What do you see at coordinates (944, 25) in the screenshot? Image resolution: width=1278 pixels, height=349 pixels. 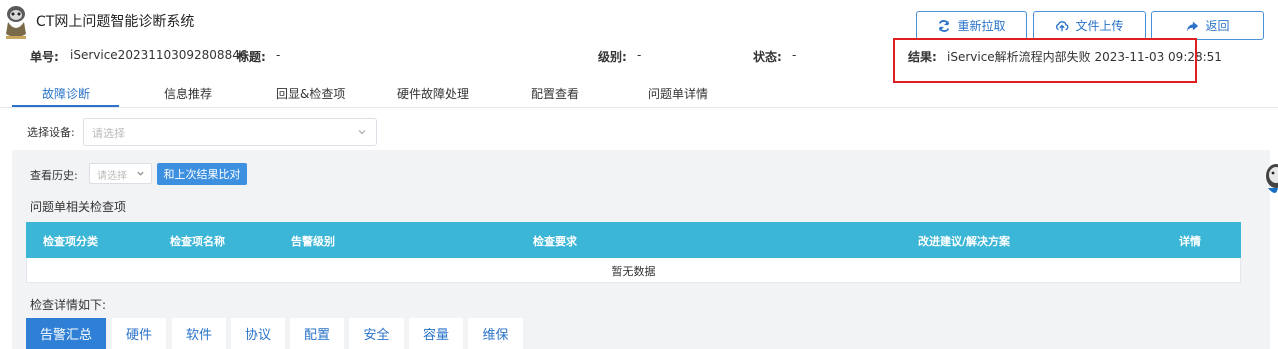 I see `refresh-icon` at bounding box center [944, 25].